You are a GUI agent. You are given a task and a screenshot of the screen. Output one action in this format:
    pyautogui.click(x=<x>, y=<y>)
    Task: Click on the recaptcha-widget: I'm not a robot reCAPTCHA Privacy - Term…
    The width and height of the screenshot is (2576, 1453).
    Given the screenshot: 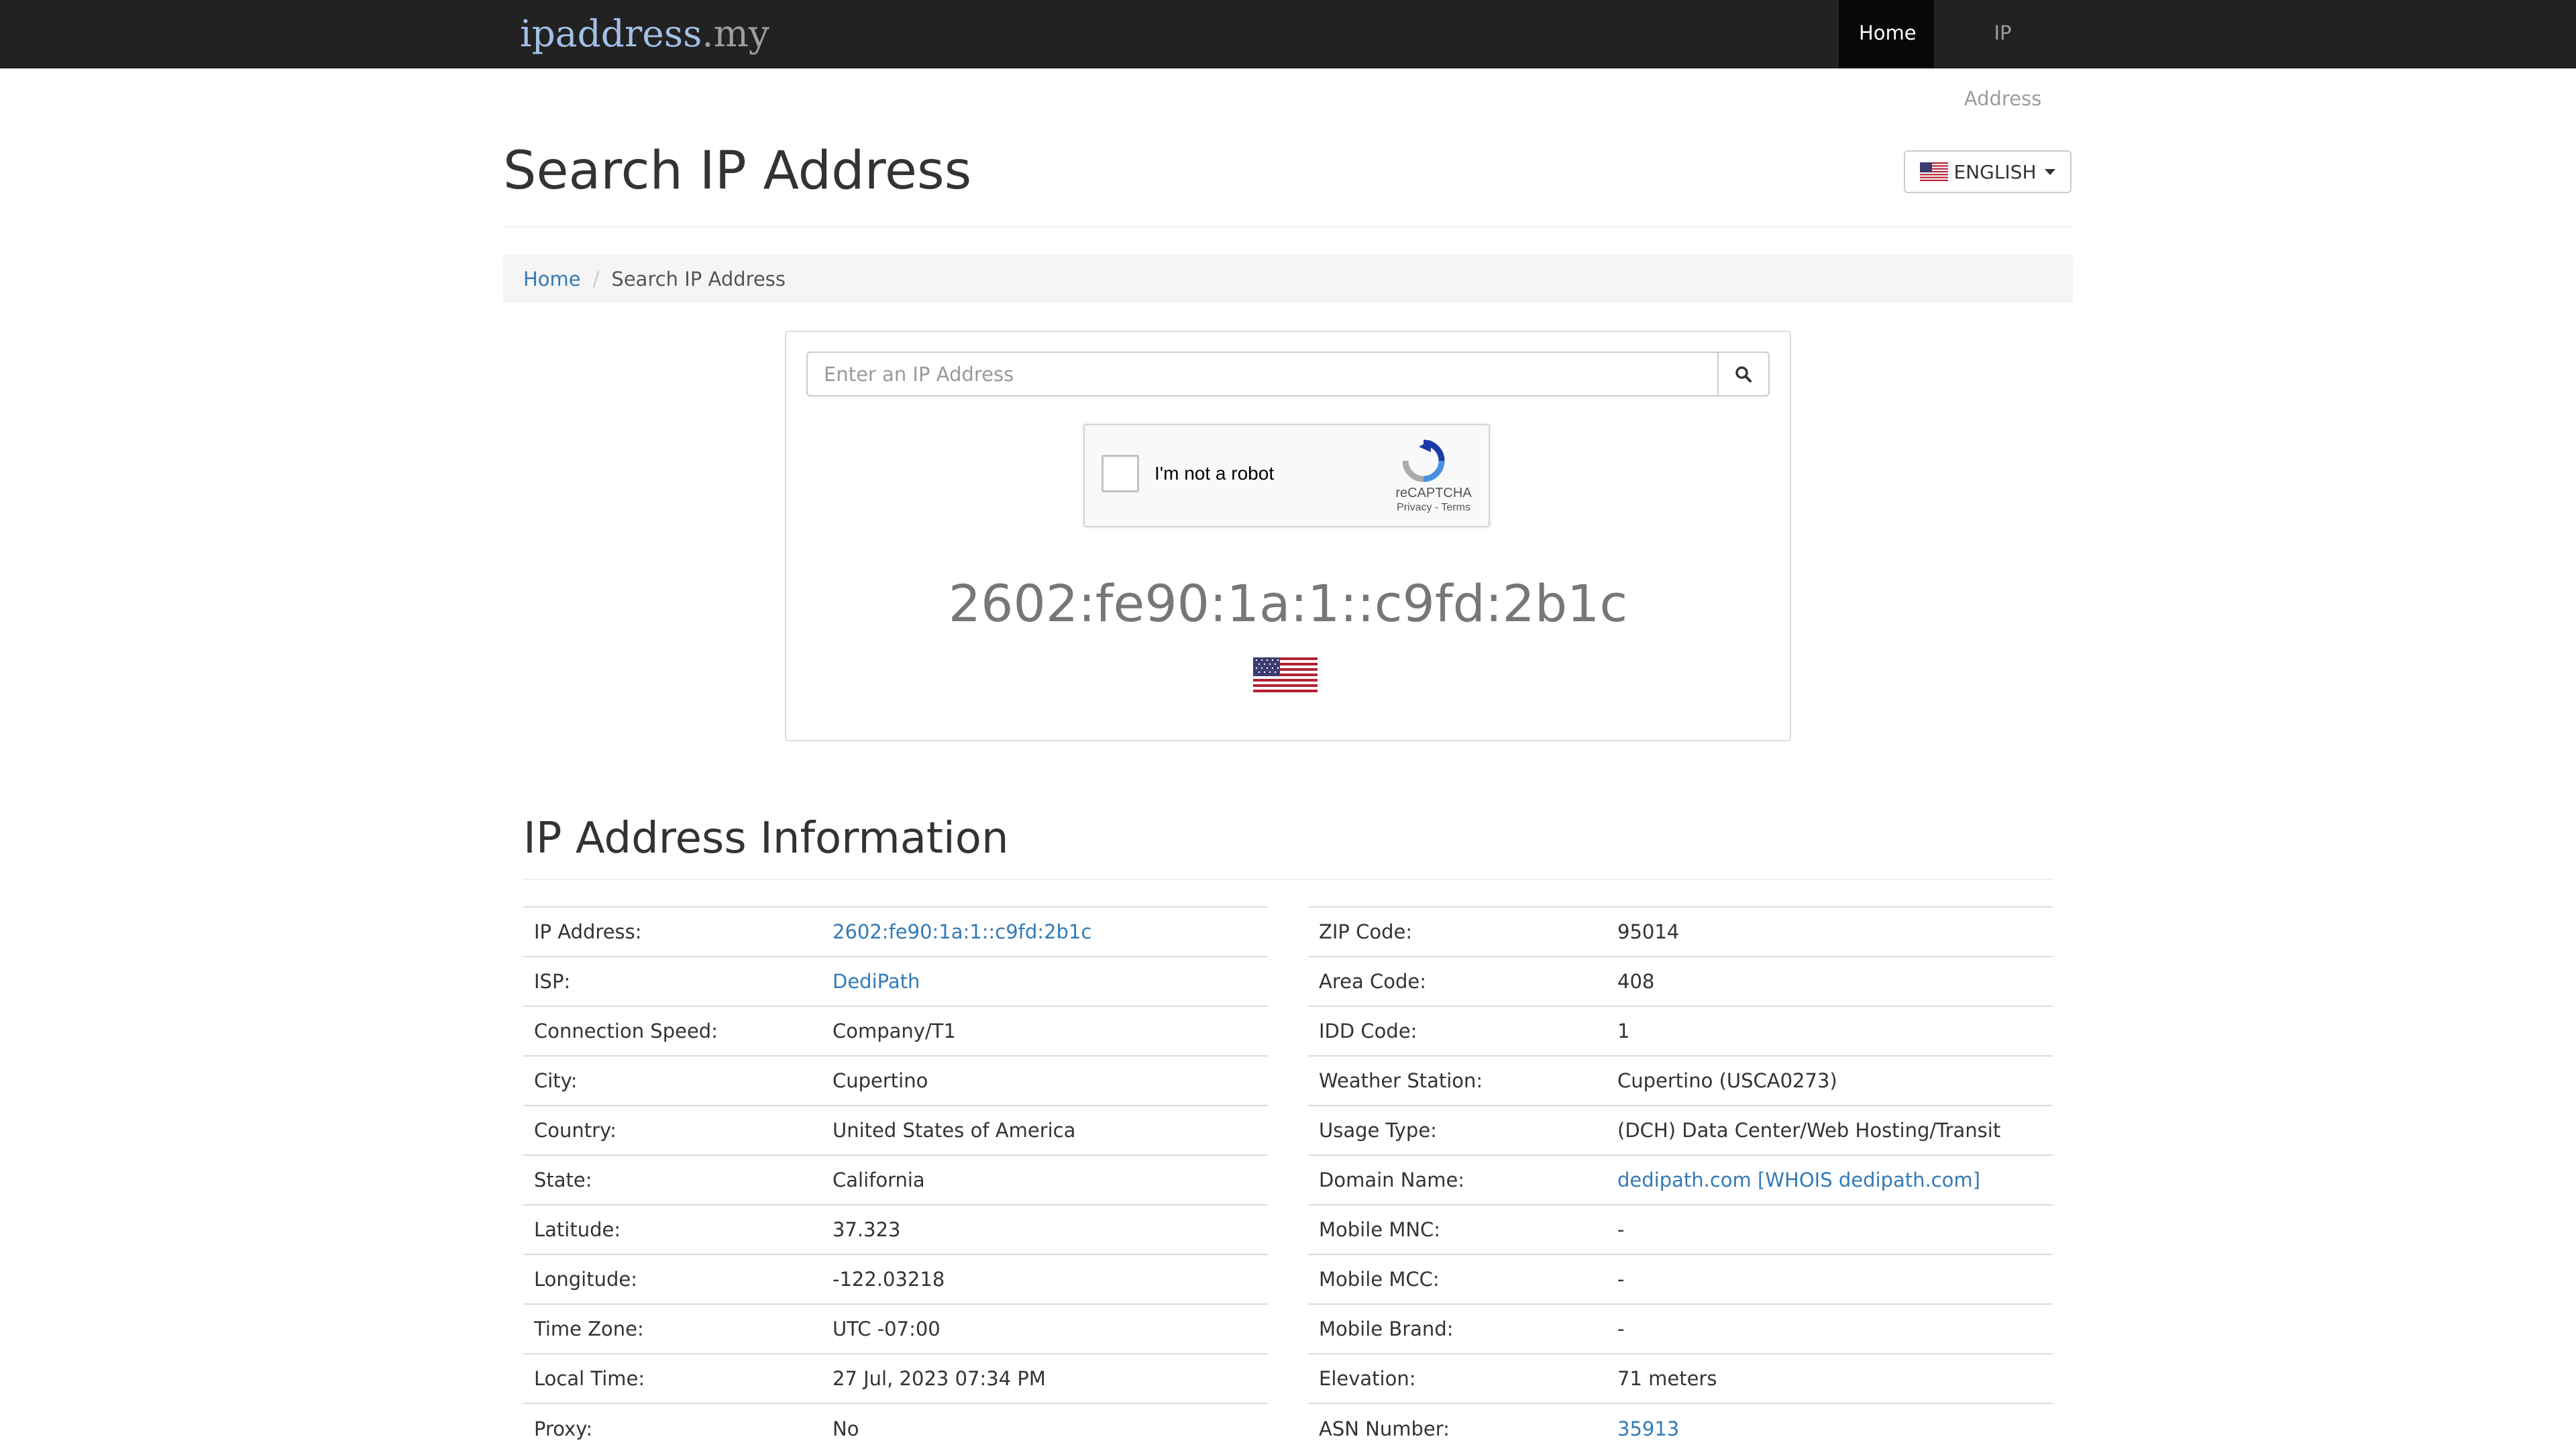 What is the action you would take?
    pyautogui.click(x=1286, y=475)
    